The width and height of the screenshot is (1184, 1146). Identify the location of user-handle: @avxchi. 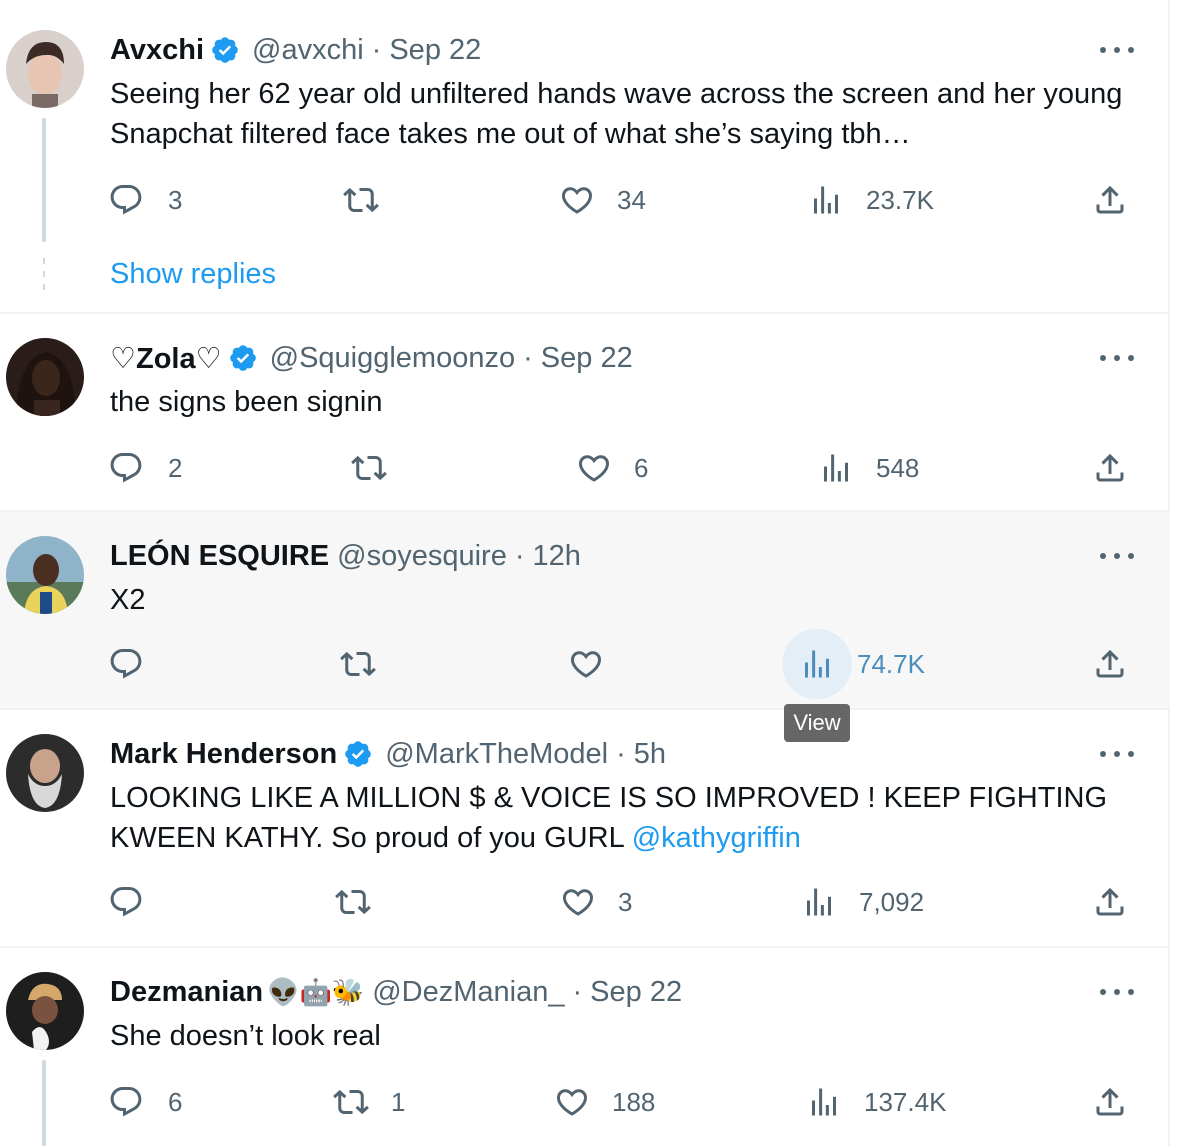
(308, 50).